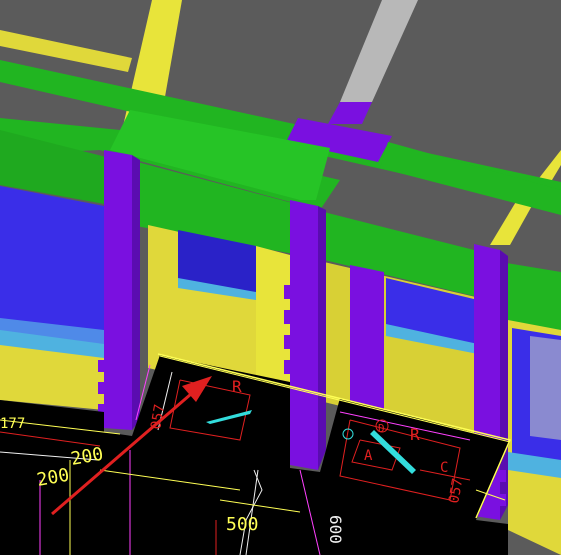 The image size is (561, 555). What do you see at coordinates (368, 456) in the screenshot?
I see `tag-a: A` at bounding box center [368, 456].